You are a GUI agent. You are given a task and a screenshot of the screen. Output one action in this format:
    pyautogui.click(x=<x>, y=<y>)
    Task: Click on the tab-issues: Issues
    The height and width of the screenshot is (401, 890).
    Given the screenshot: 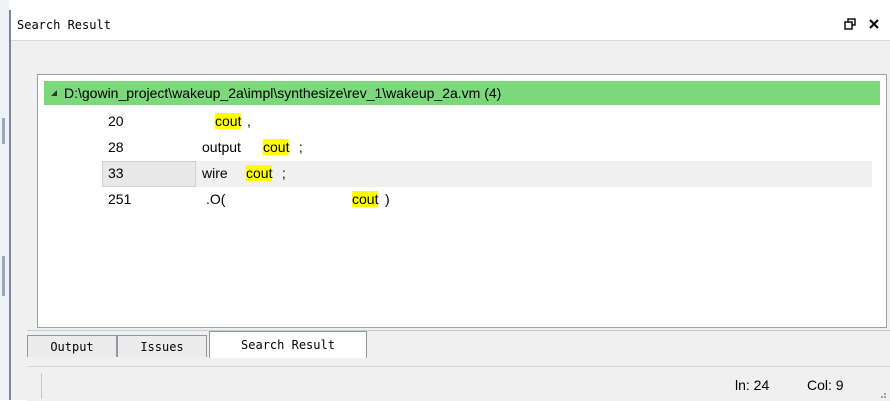 What is the action you would take?
    pyautogui.click(x=162, y=346)
    